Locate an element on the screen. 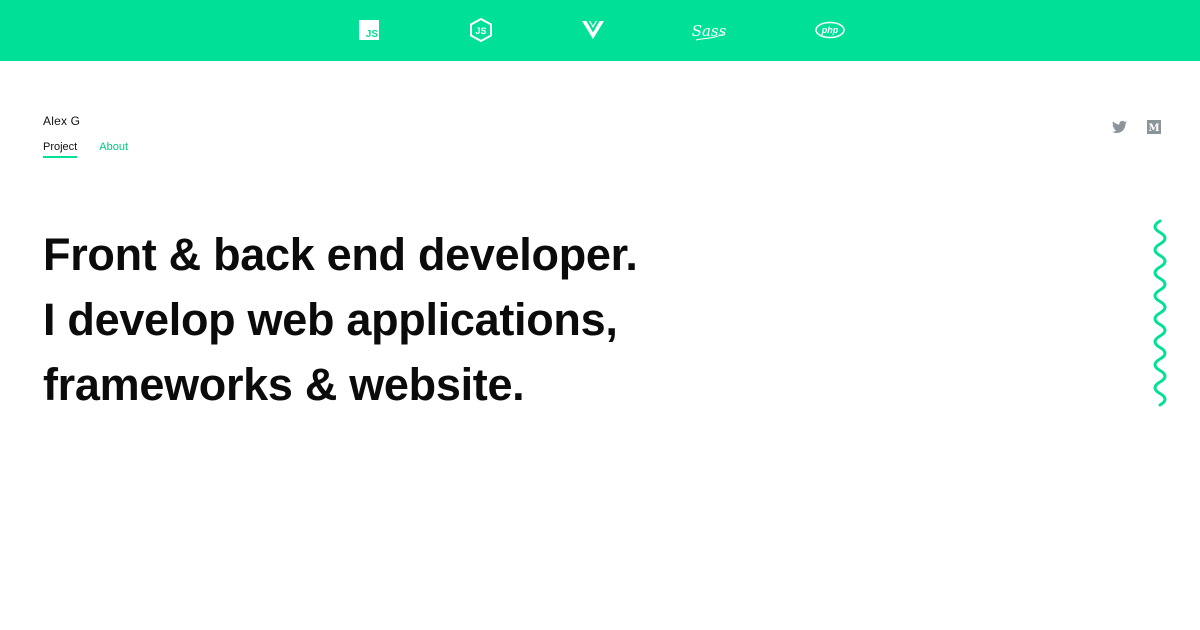 This screenshot has height=630, width=1200. main-nav: Project About is located at coordinates (85, 149).